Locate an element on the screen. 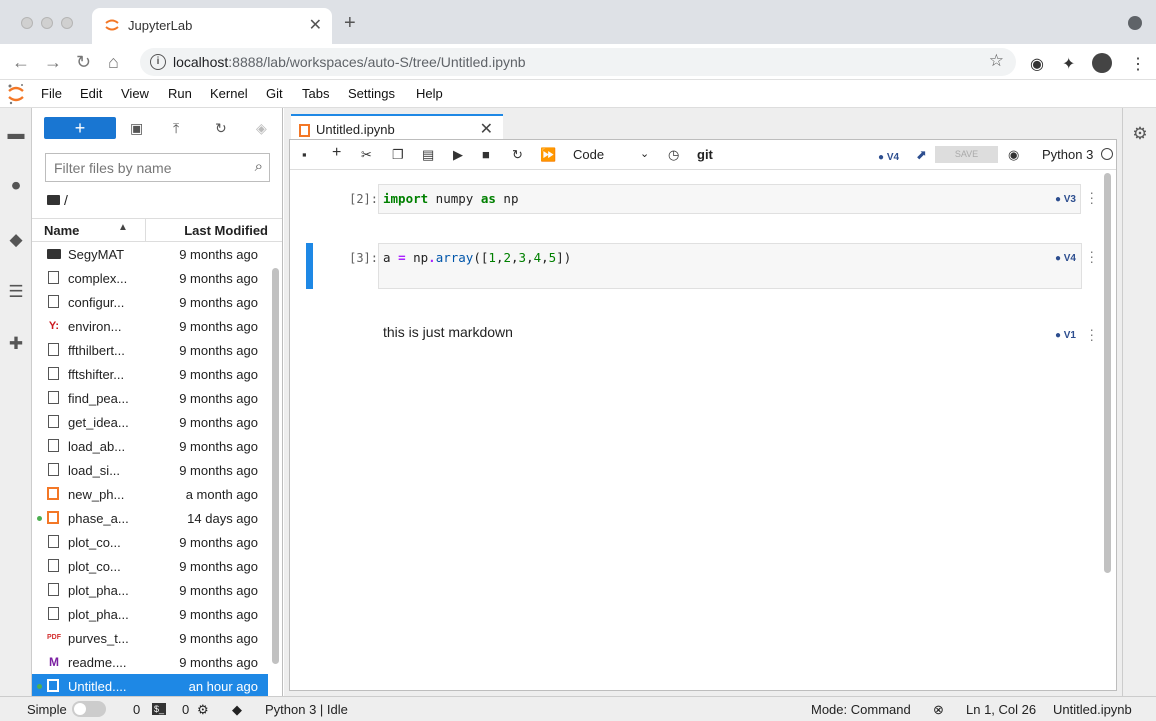 This screenshot has width=1156, height=721. menu-help: Help is located at coordinates (429, 93).